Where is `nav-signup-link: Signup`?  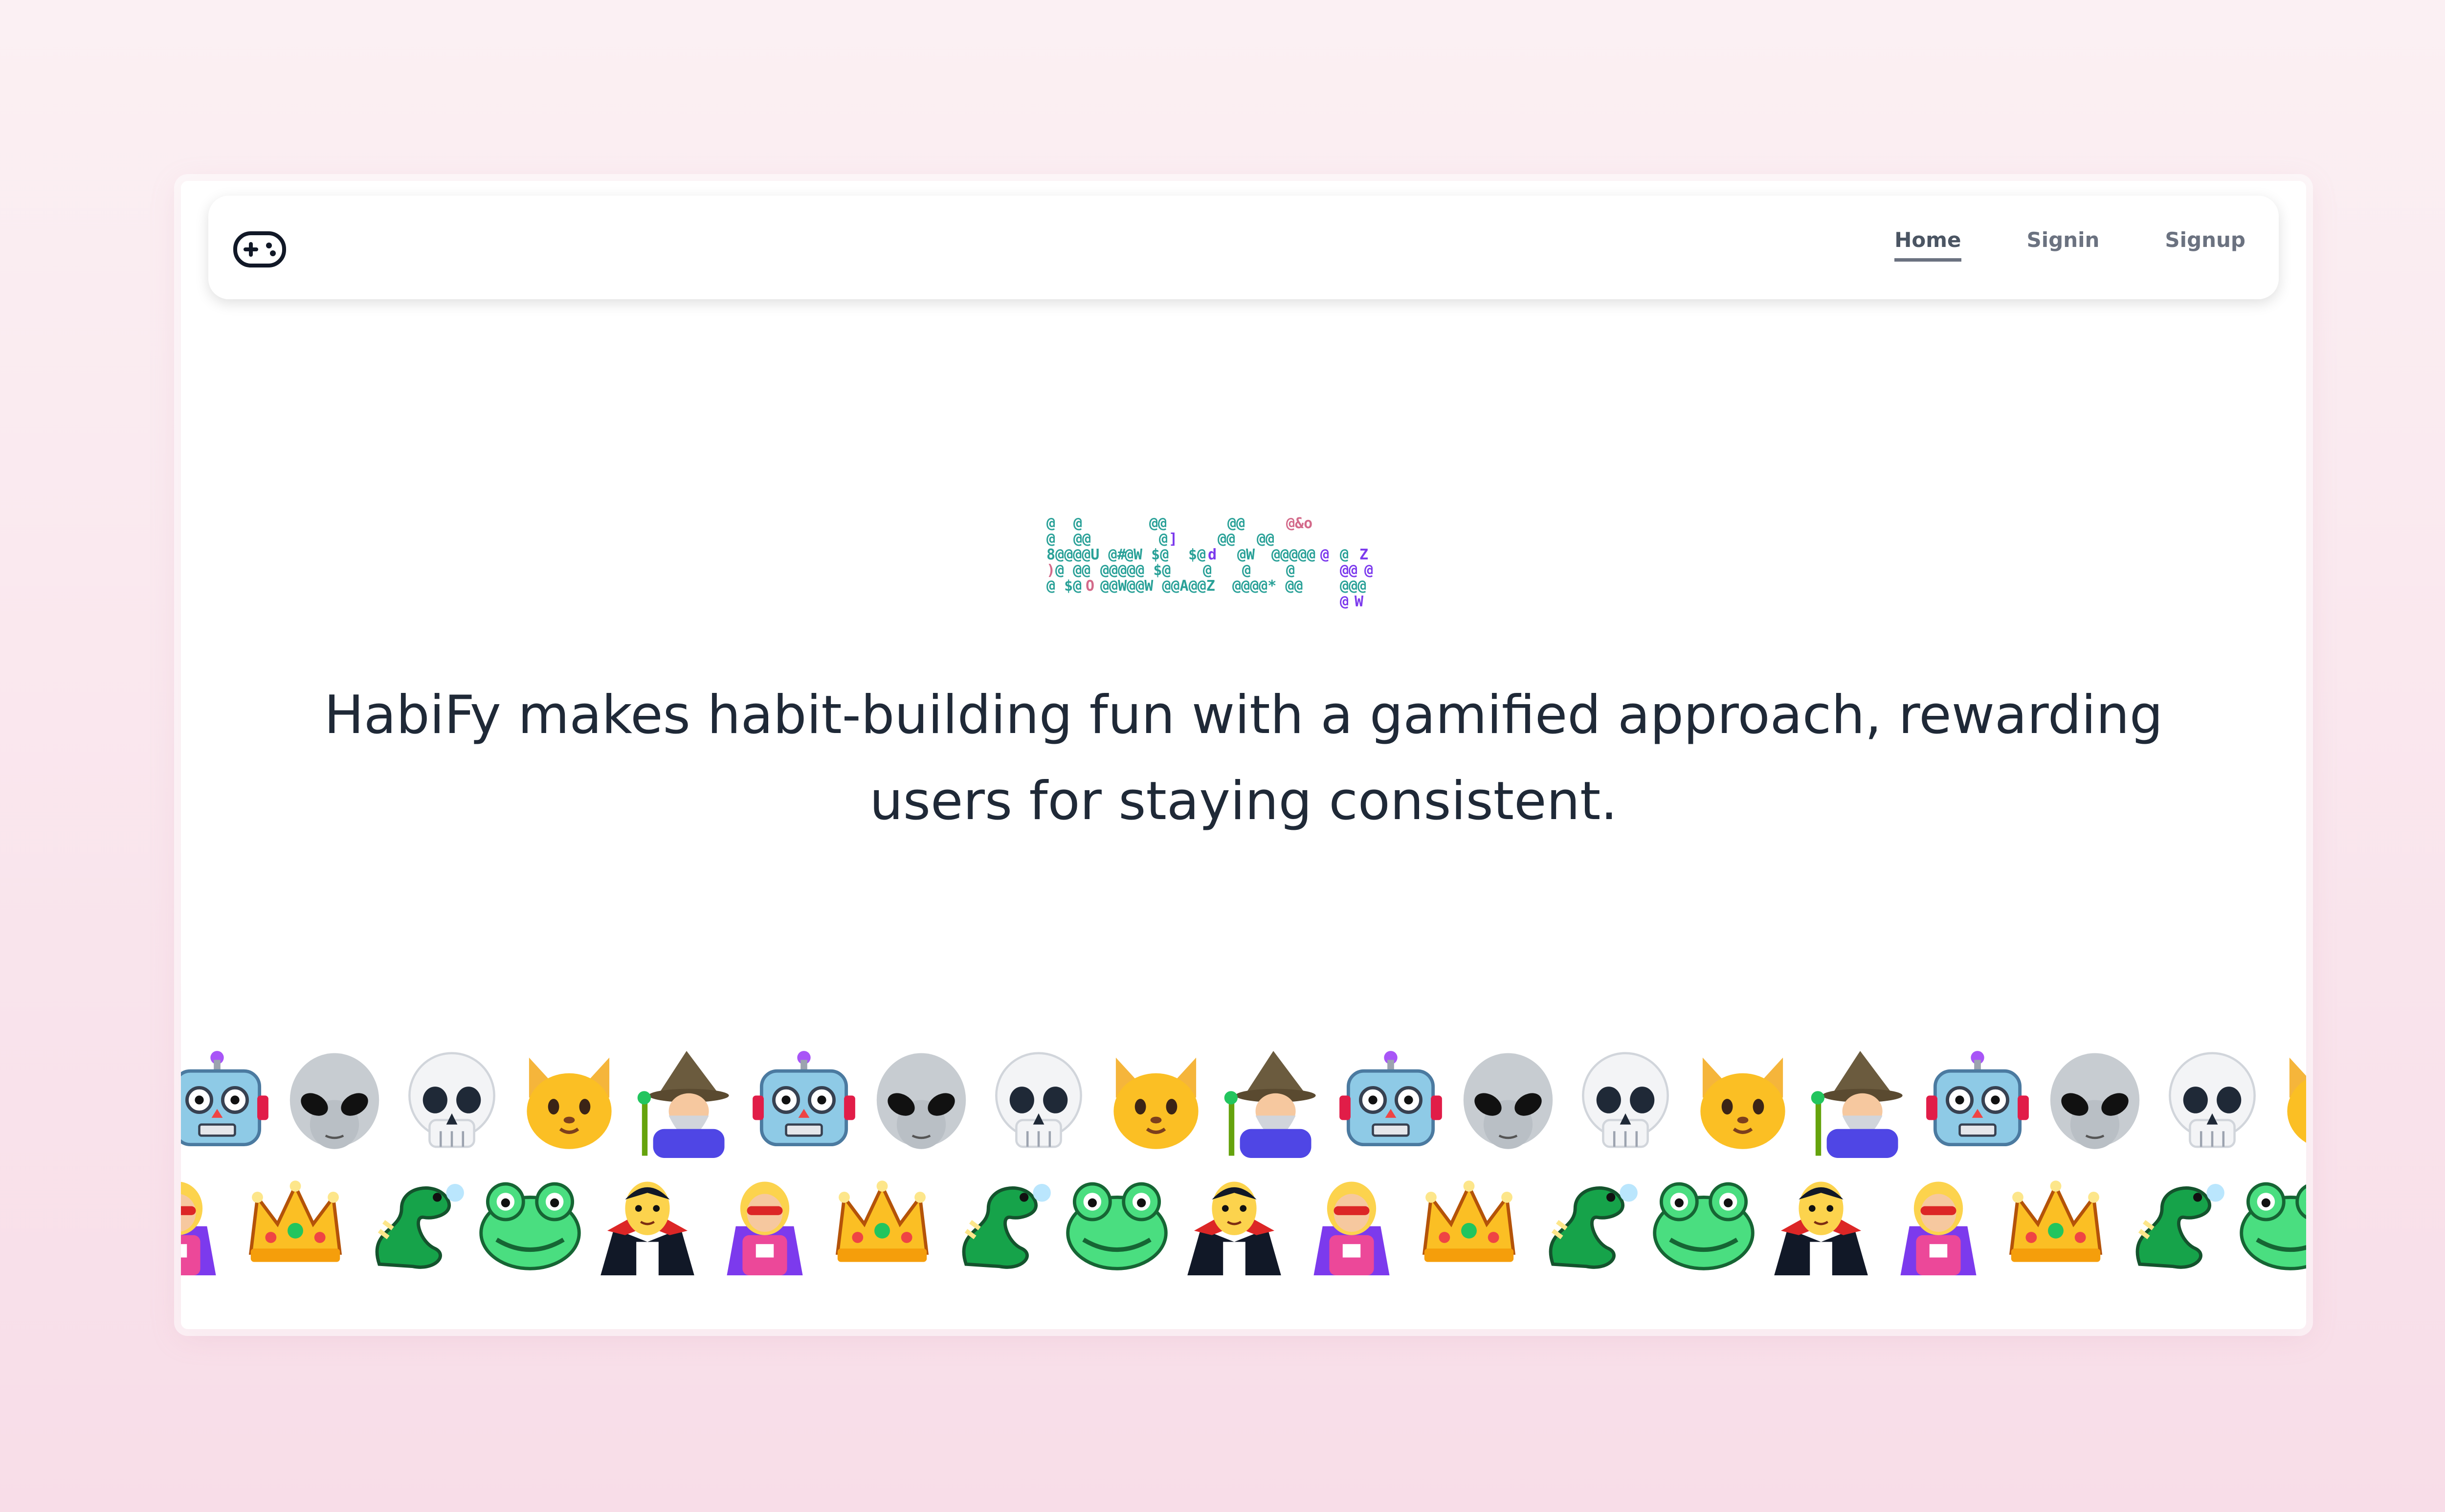 nav-signup-link: Signup is located at coordinates (2205, 245).